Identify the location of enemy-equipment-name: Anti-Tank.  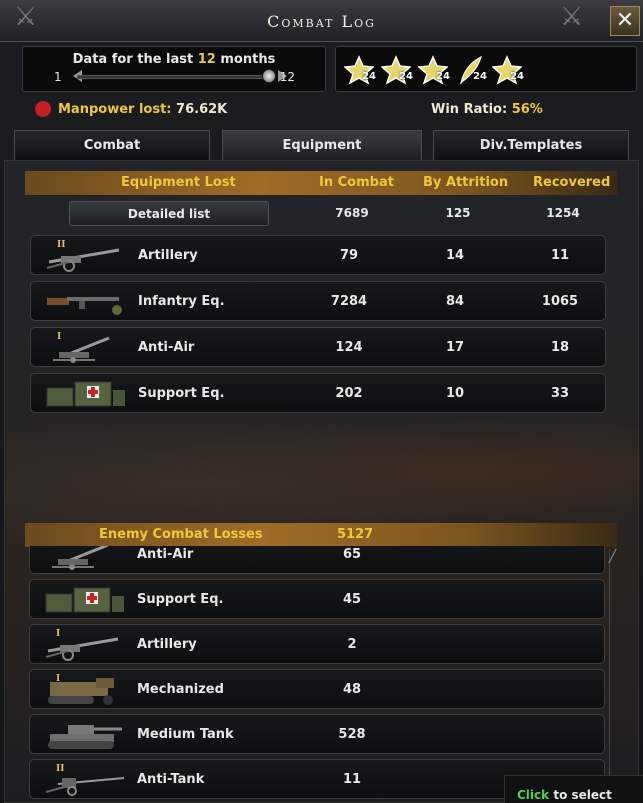
(171, 779).